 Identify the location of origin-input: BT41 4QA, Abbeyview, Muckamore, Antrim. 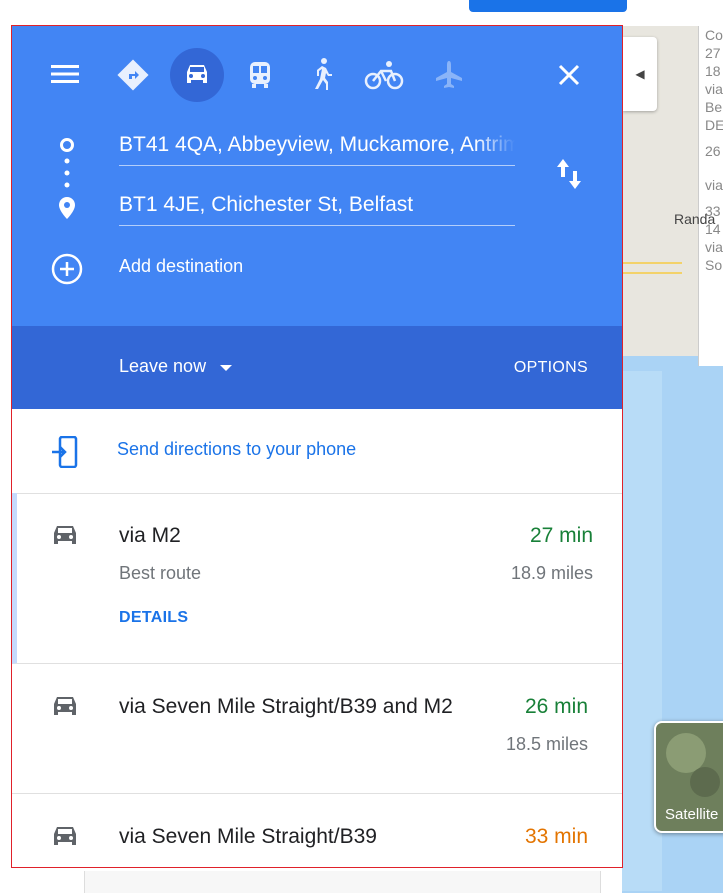
(317, 145).